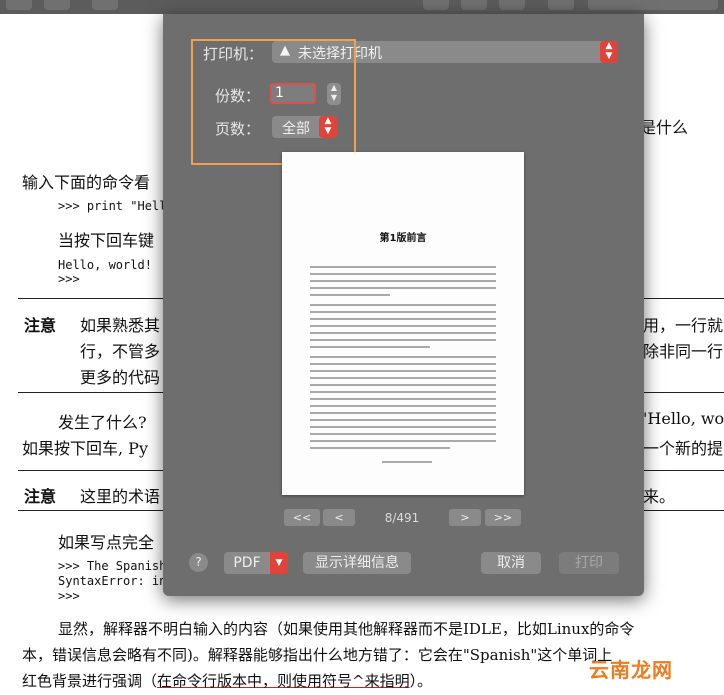 Image resolution: width=724 pixels, height=695 pixels. I want to click on printer-select: ▲ 未选择打印机 ▲ ▼, so click(445, 52).